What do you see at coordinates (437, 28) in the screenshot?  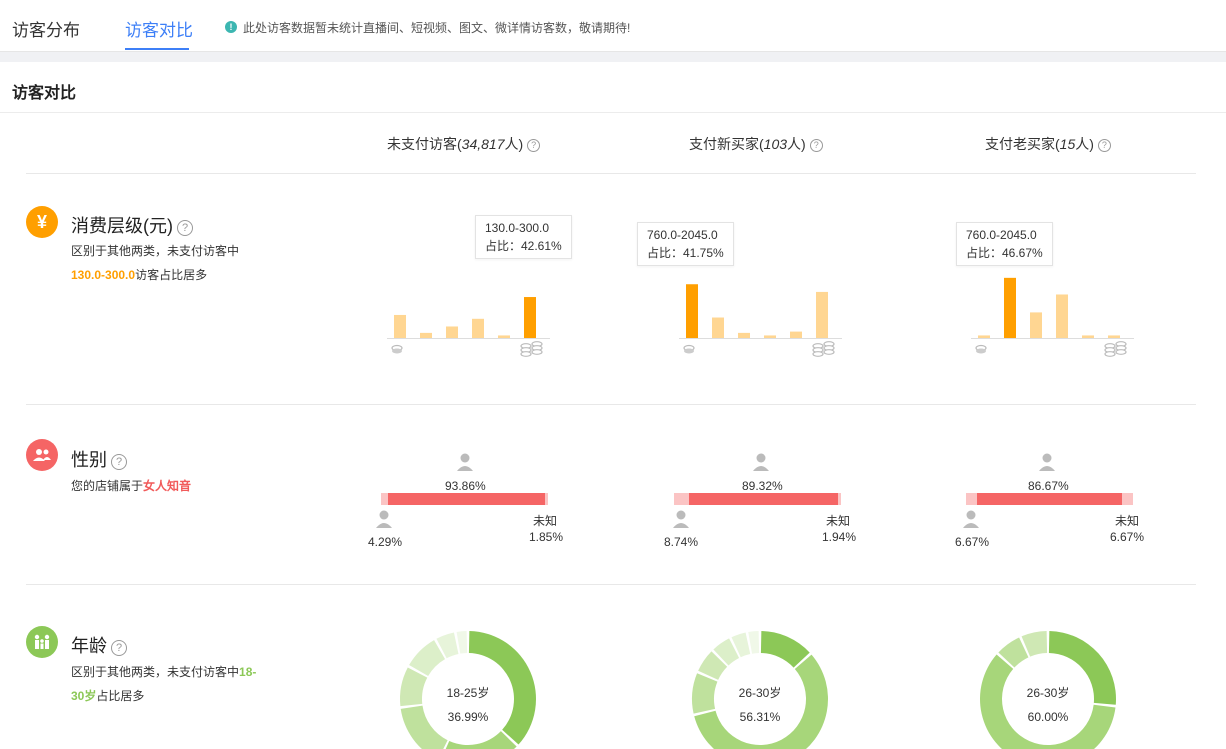 I see `notice-text: 此处访客数据暂未统计直播间、短视频、图文、微详情访客数，敬请期待!` at bounding box center [437, 28].